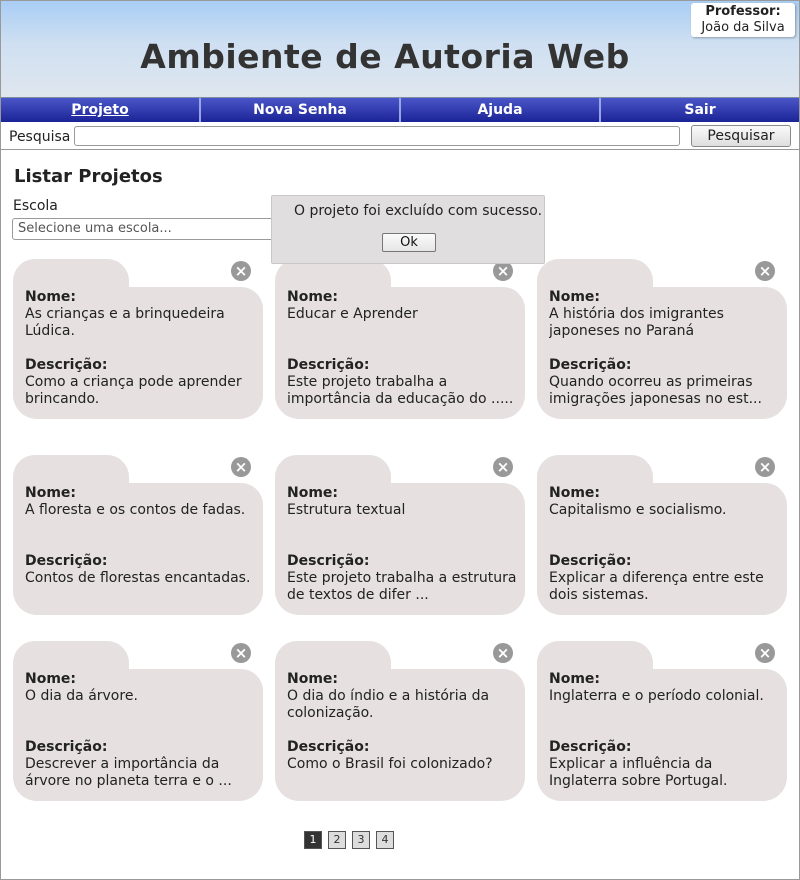  Describe the element at coordinates (346, 510) in the screenshot. I see `card-nome: Estrutura textual` at that location.